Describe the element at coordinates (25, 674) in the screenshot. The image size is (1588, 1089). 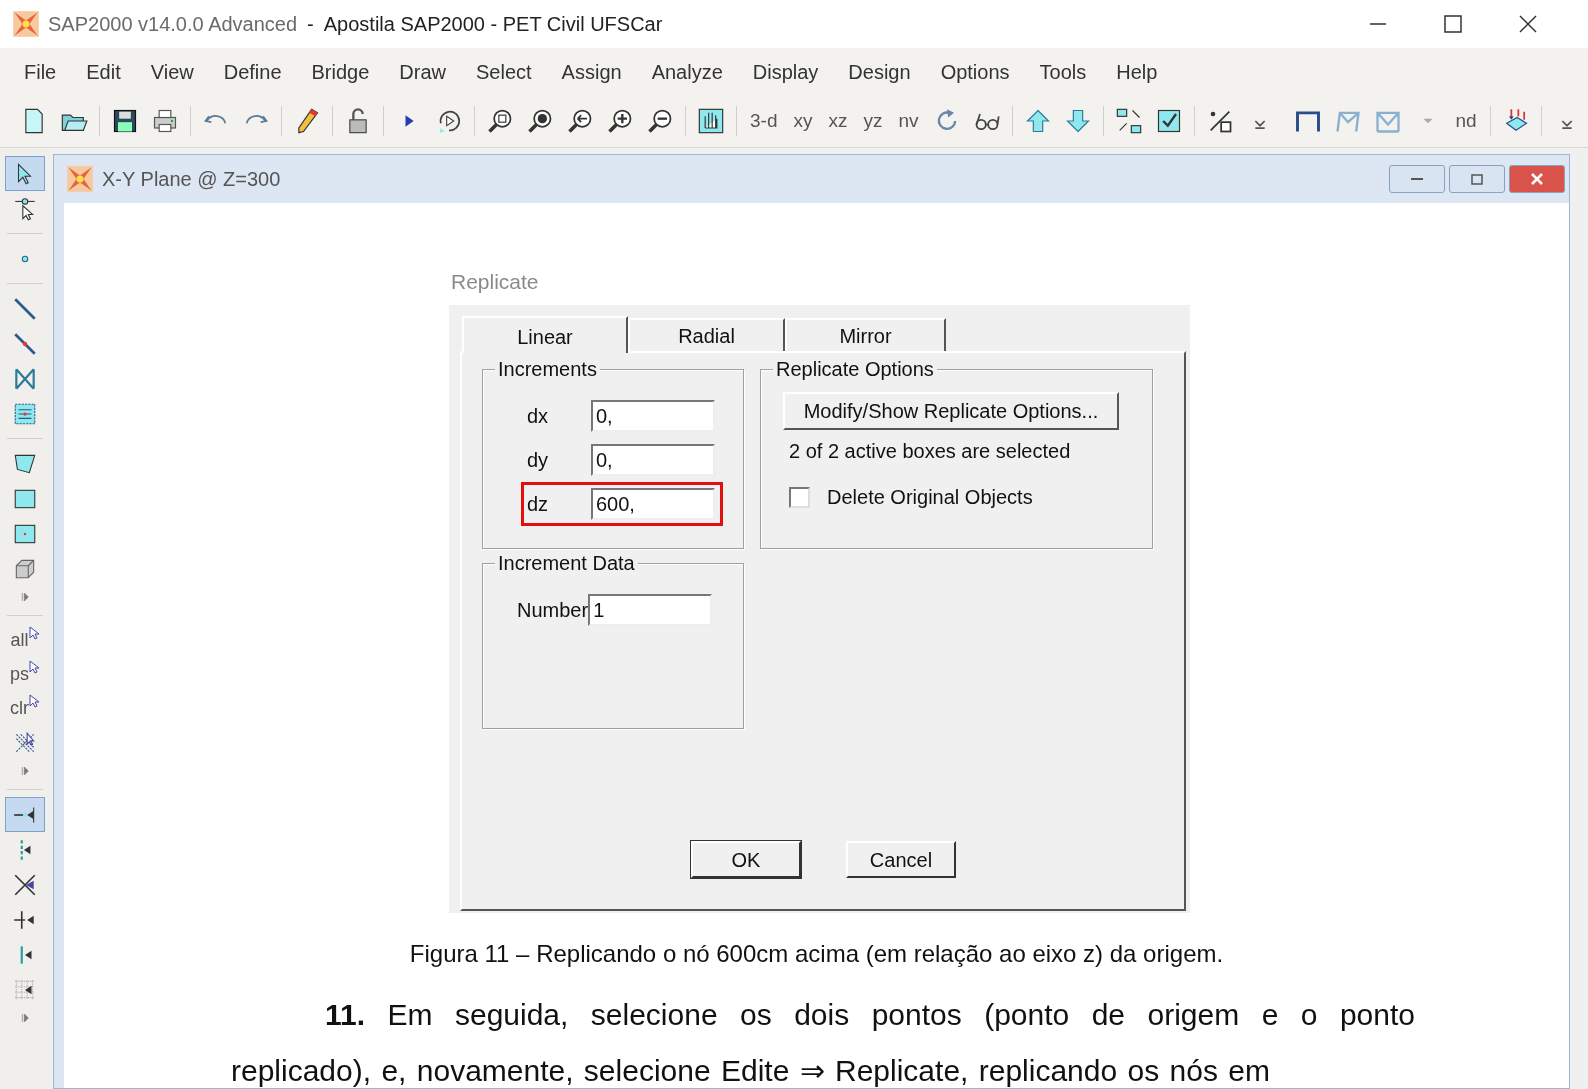
I see `toolbar-button: ps` at that location.